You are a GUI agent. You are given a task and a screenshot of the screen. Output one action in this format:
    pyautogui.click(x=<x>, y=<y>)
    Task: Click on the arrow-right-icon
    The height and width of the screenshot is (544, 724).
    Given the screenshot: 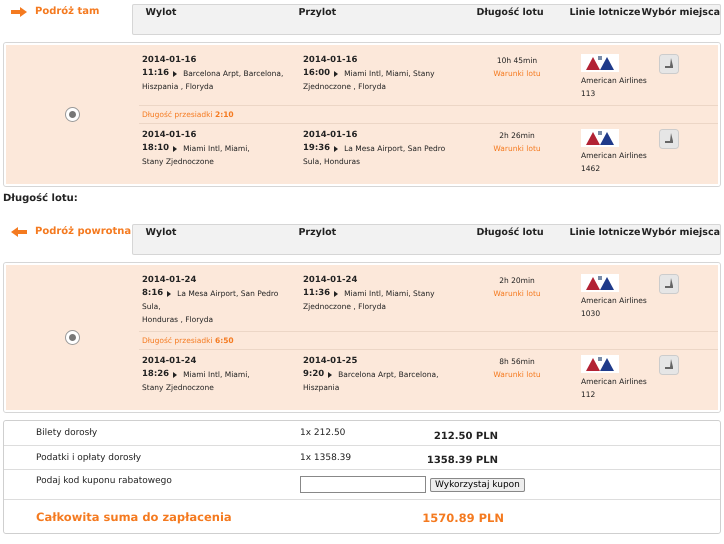 What is the action you would take?
    pyautogui.click(x=19, y=11)
    